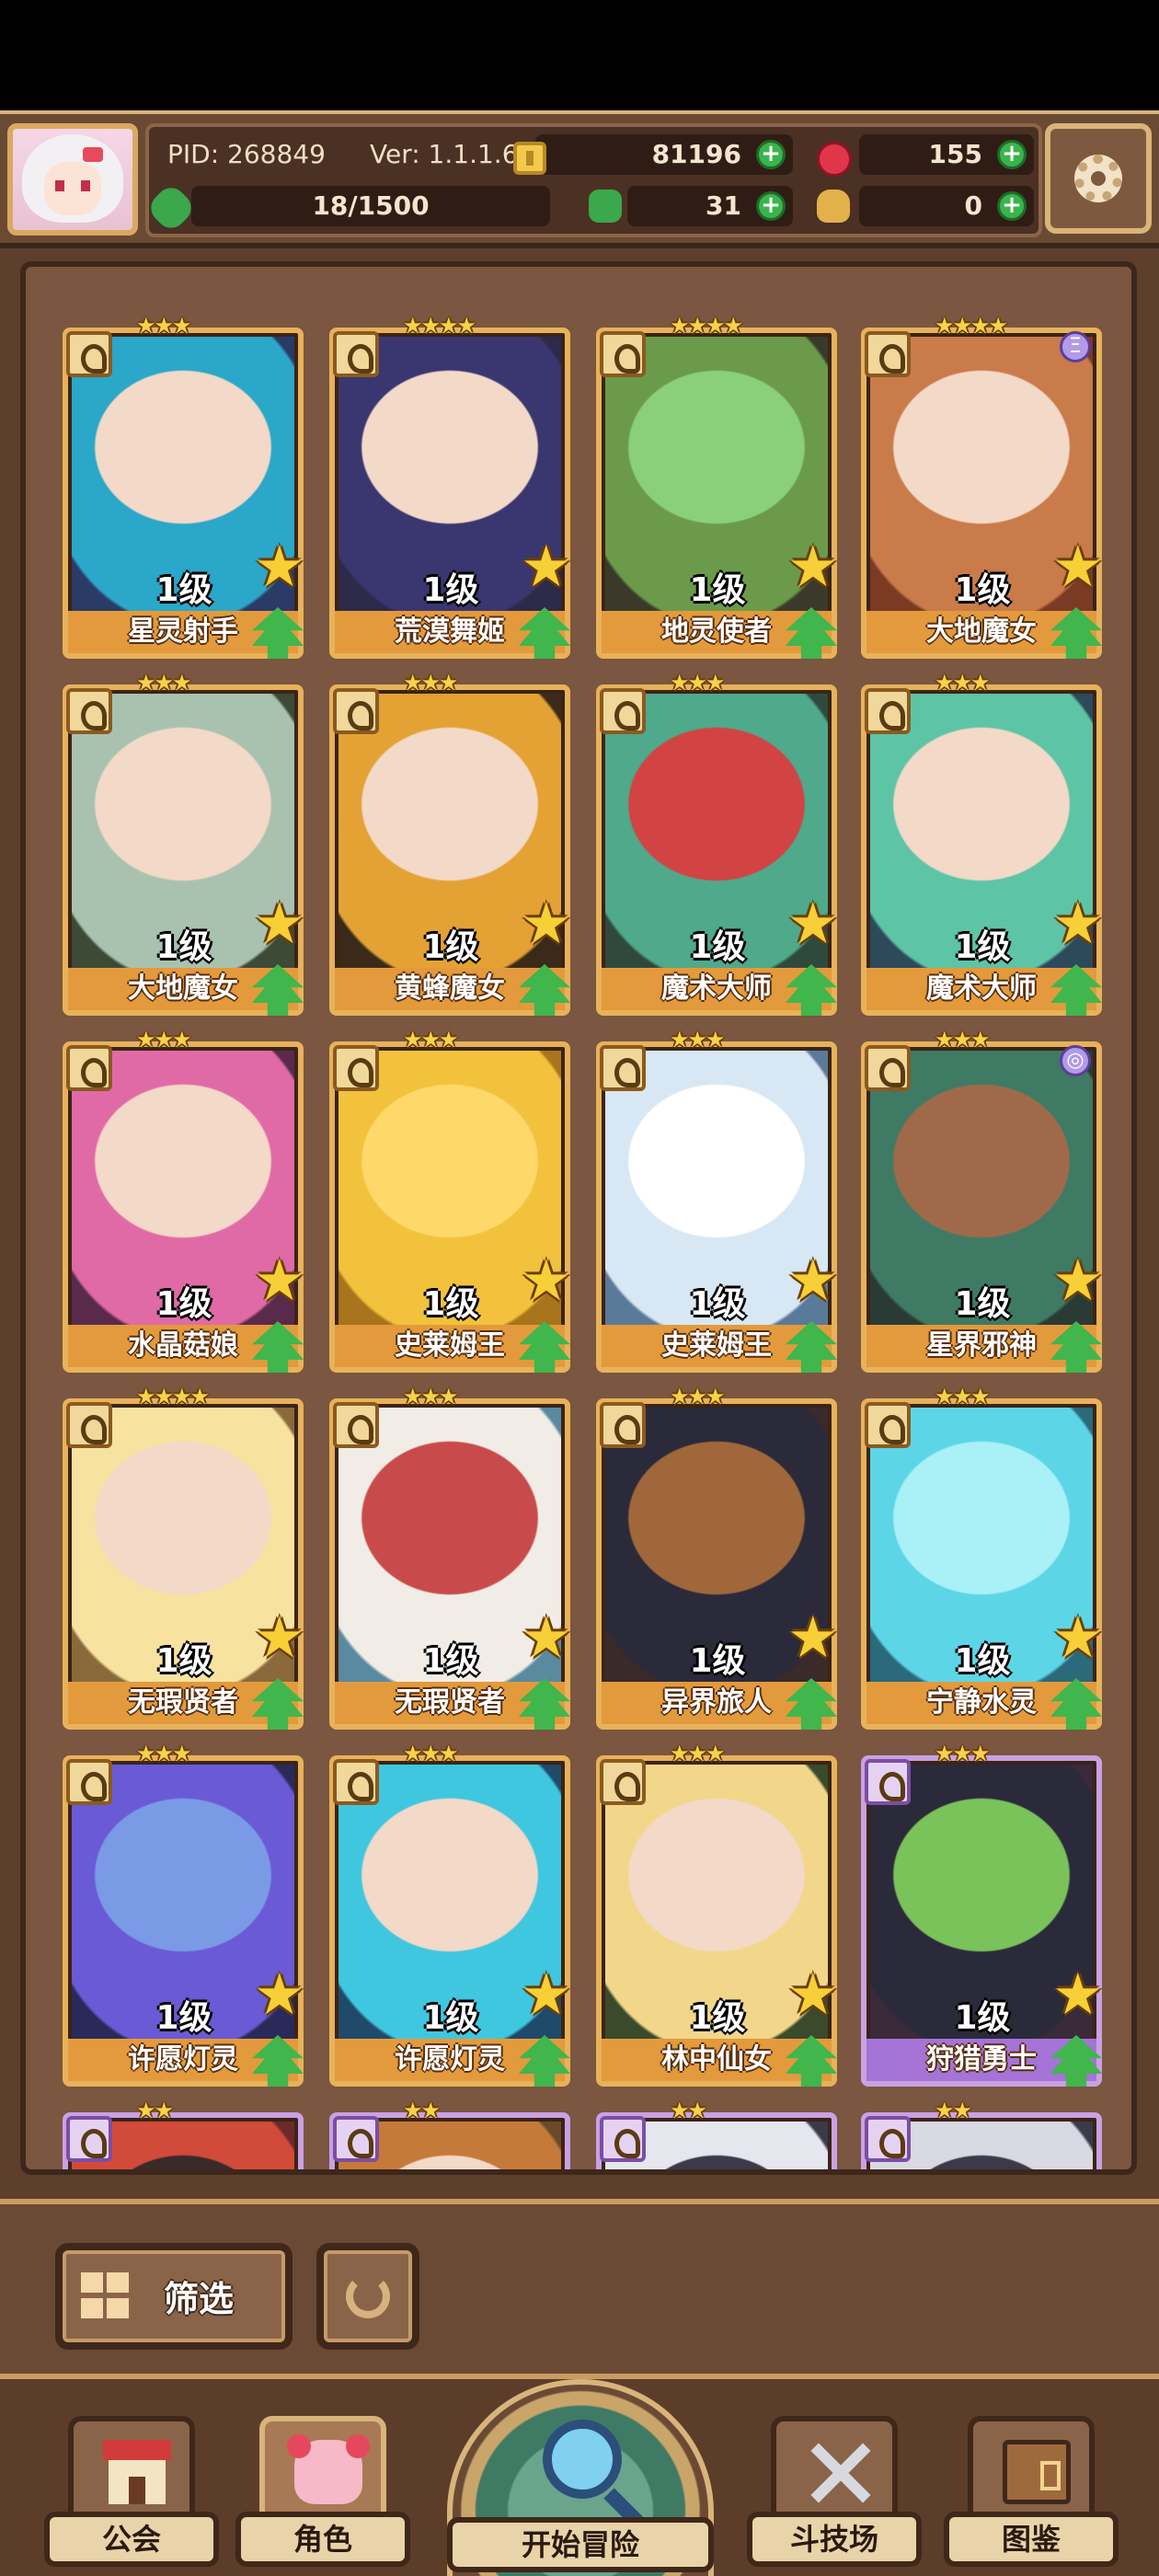  Describe the element at coordinates (450, 486) in the screenshot. I see `character-card: 1级 荒漠舞姬 ★★★★ ★` at that location.